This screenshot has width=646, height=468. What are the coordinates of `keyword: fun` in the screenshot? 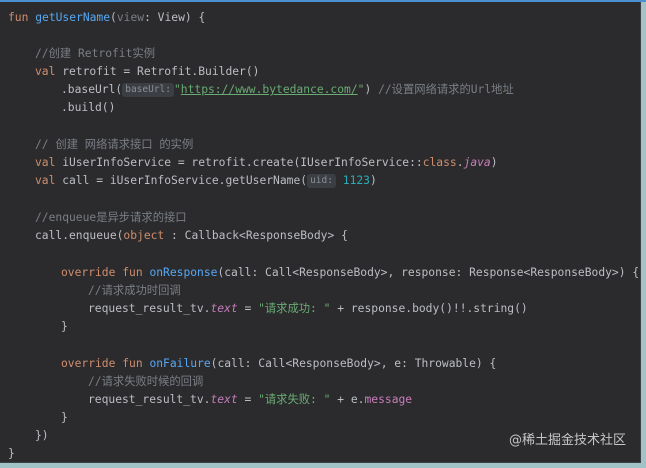 It's located at (18, 17).